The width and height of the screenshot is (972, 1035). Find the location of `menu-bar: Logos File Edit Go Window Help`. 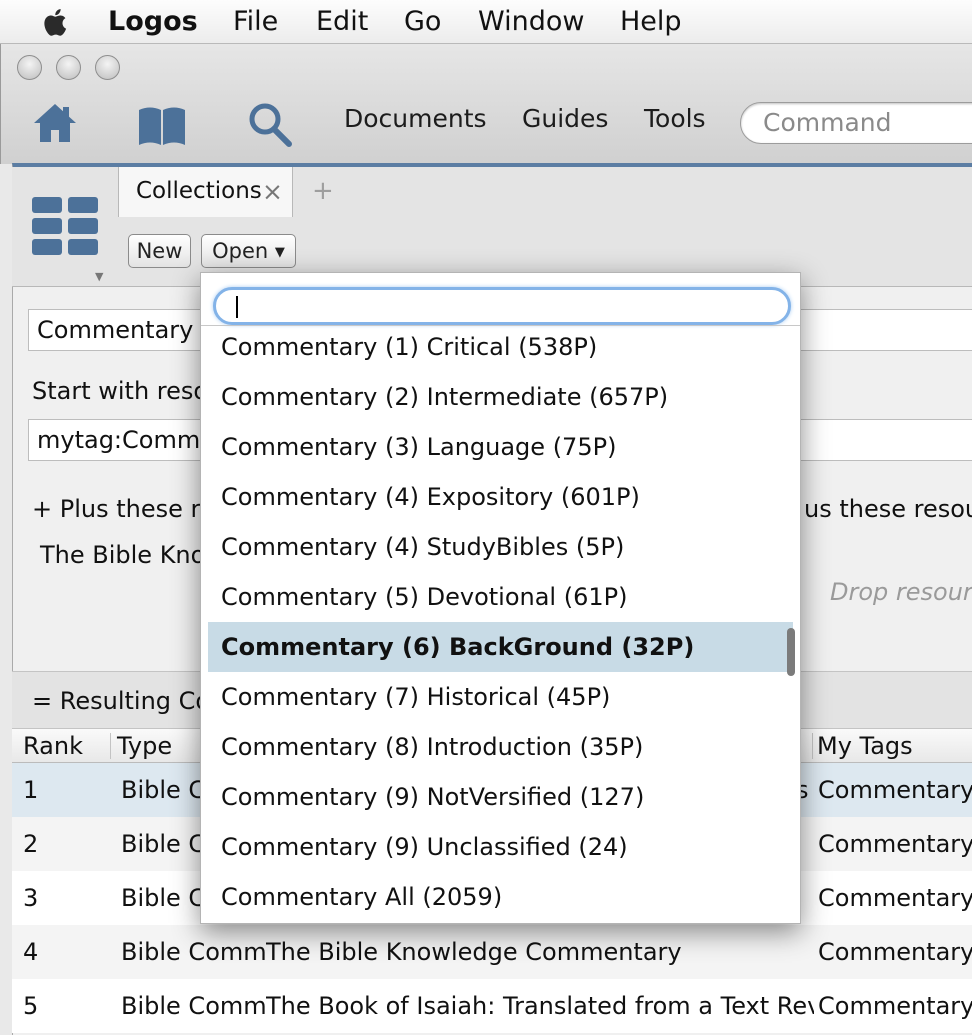

menu-bar: Logos File Edit Go Window Help is located at coordinates (486, 22).